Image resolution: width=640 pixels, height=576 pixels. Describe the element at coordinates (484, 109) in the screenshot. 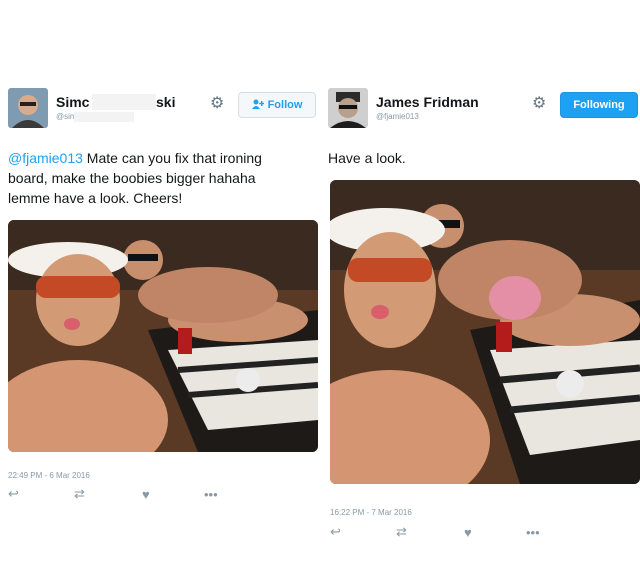

I see `tweet-header: James Fridman @fjamie013 ⚙ Following` at that location.